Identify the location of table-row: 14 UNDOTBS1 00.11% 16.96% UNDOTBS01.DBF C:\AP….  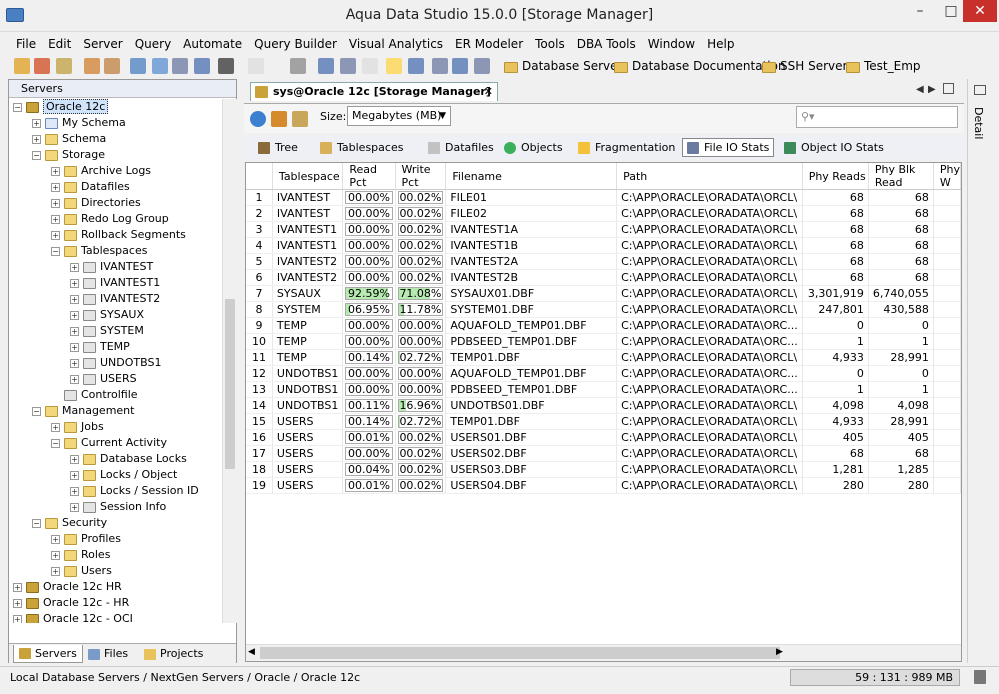
(604, 405).